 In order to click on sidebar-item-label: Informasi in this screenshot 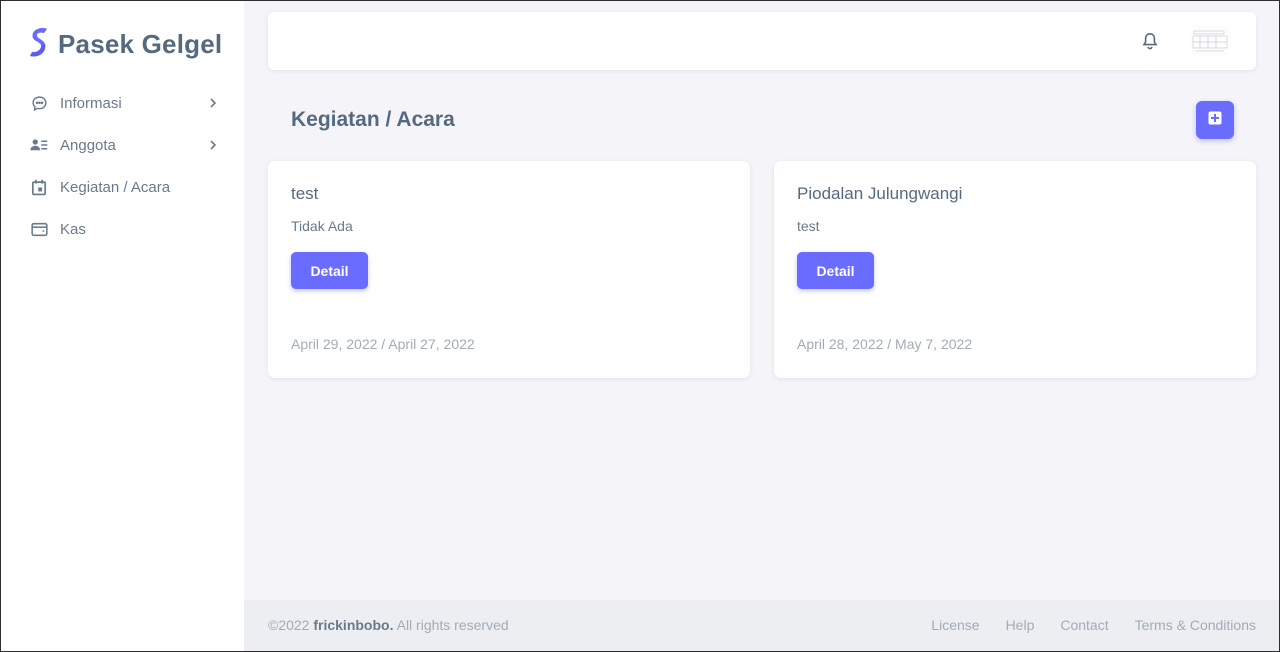, I will do `click(91, 103)`.